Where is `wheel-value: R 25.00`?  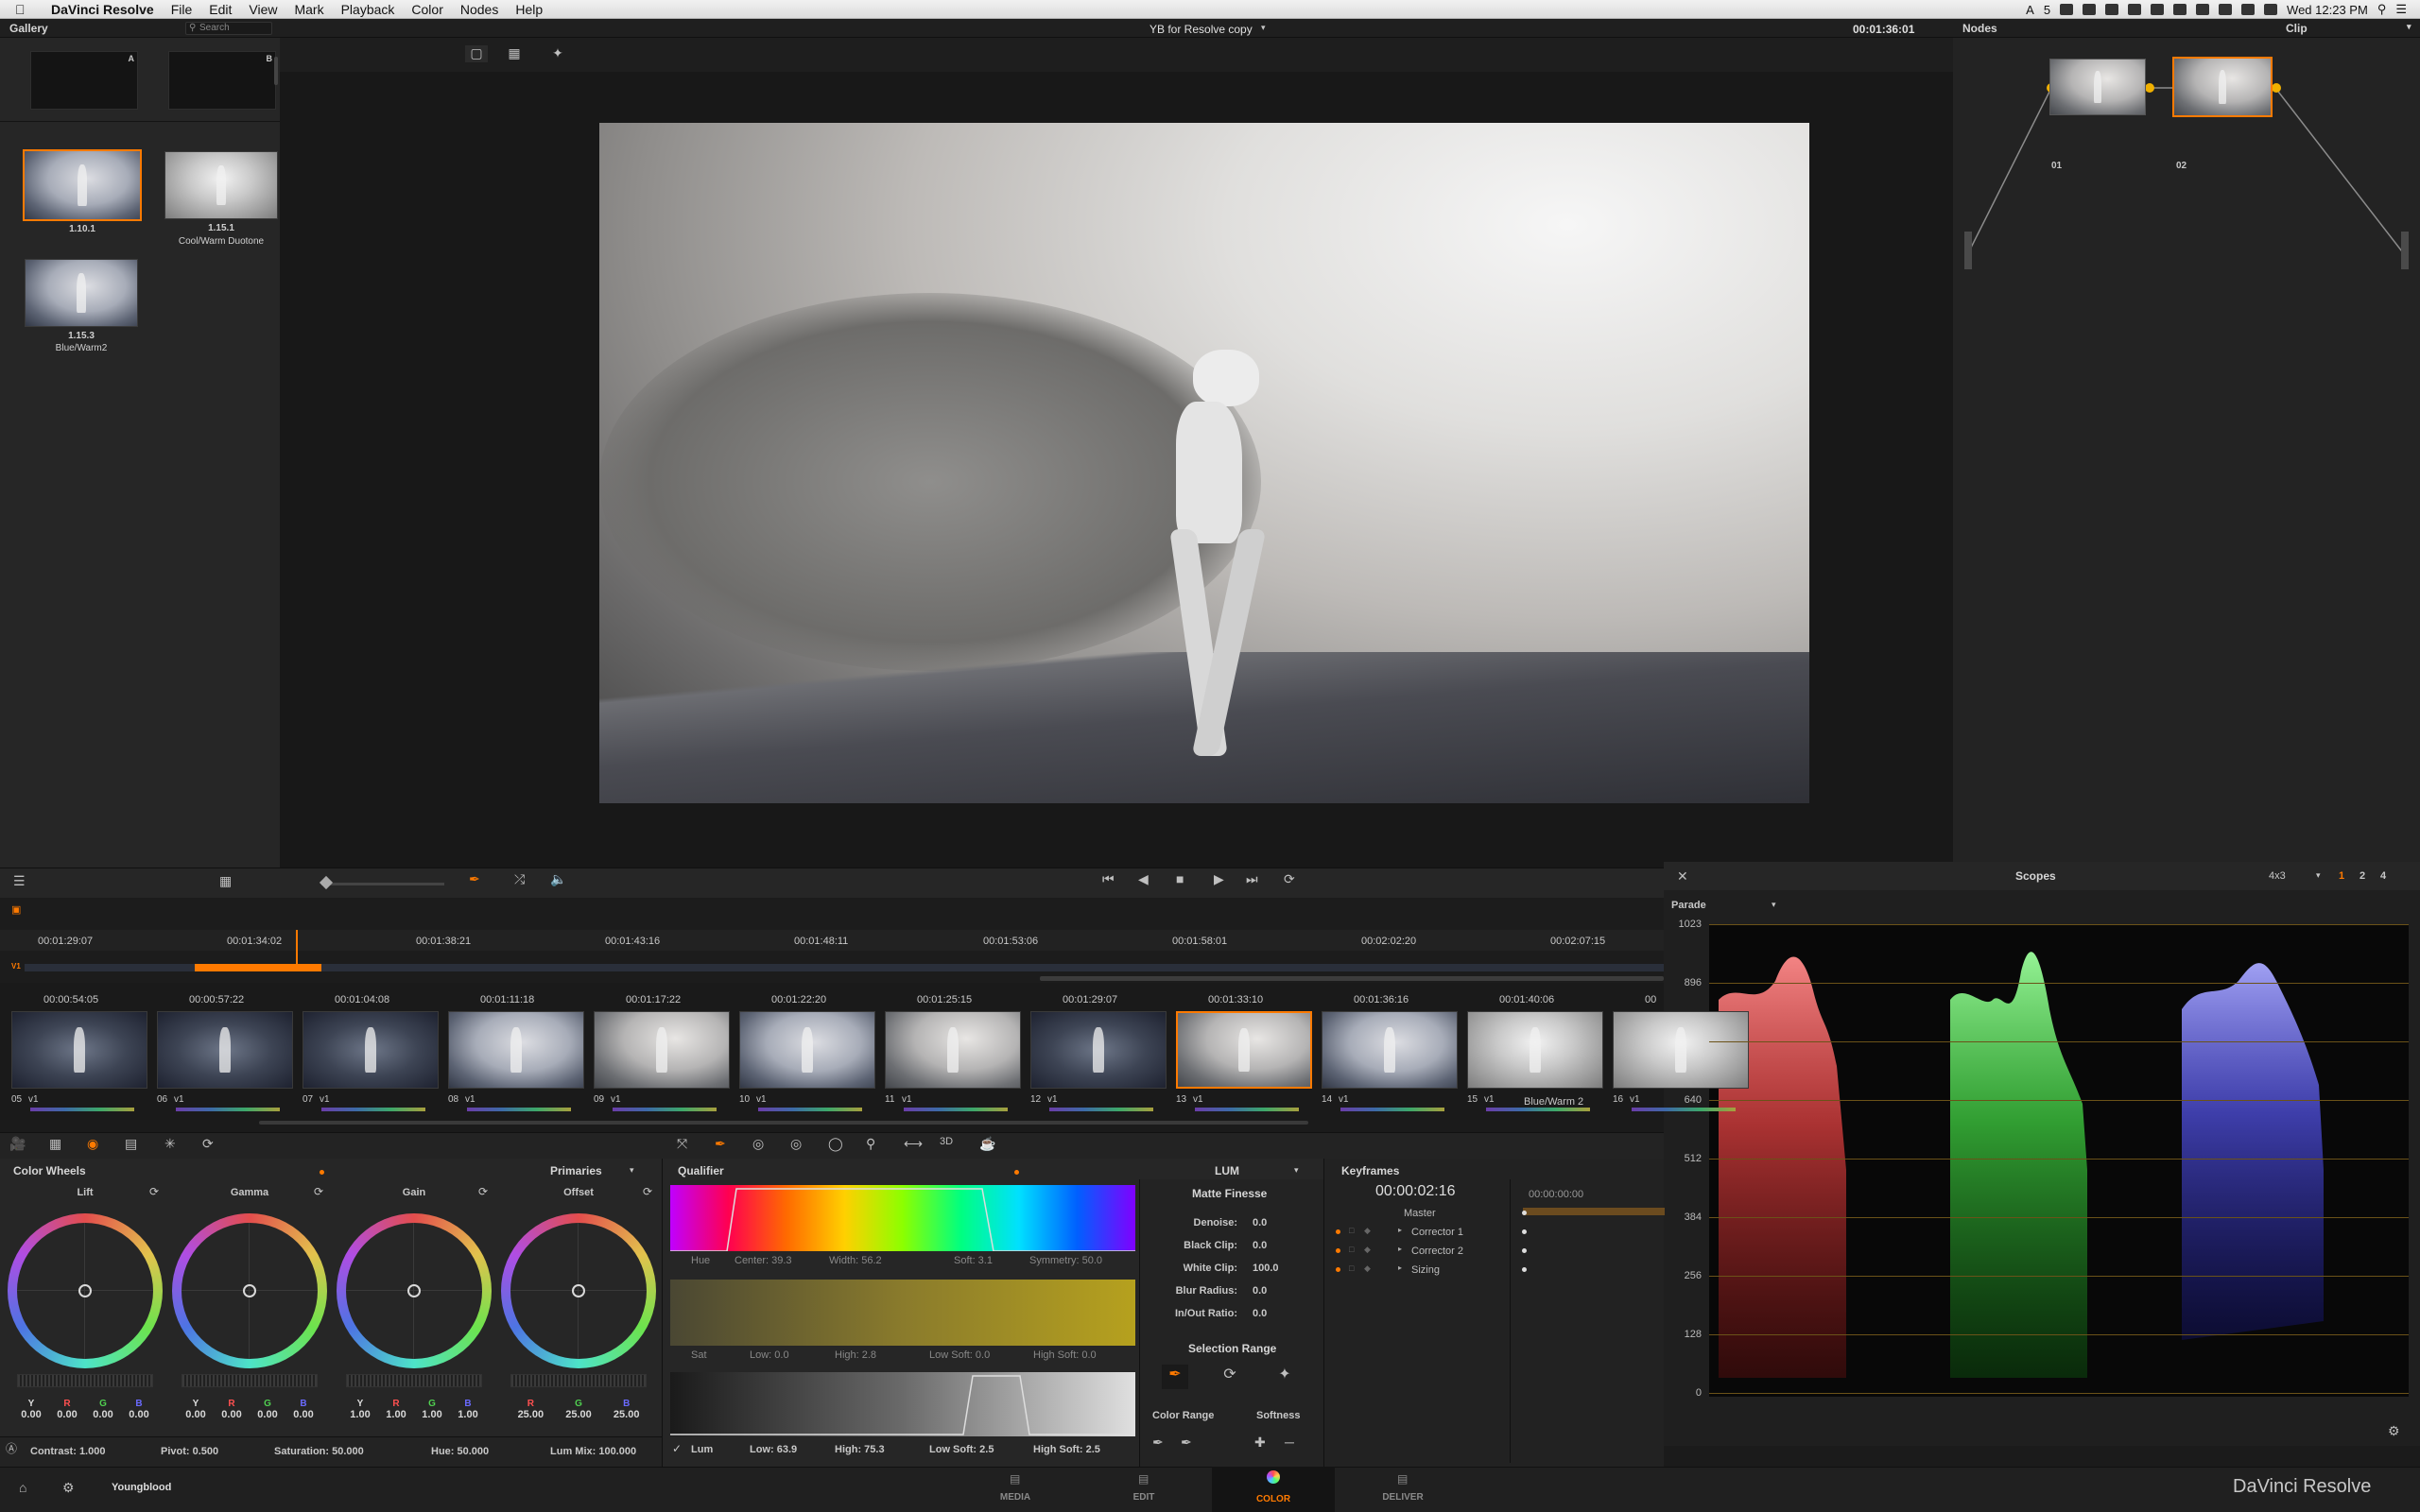
wheel-value: R 25.00 is located at coordinates (531, 1409).